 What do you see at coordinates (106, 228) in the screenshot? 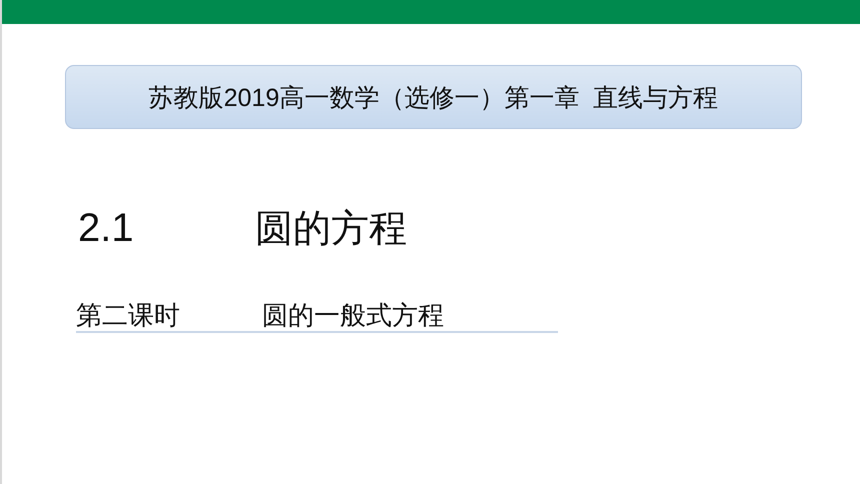
I see `section-number: 2.1` at bounding box center [106, 228].